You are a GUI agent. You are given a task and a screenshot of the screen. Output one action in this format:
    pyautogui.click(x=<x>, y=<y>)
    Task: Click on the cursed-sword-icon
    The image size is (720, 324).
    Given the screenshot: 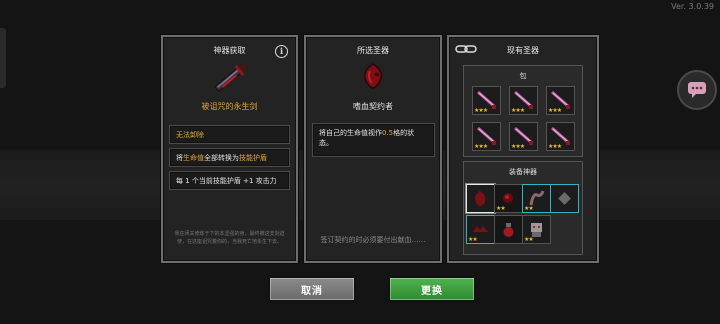 What is the action you would take?
    pyautogui.click(x=230, y=78)
    